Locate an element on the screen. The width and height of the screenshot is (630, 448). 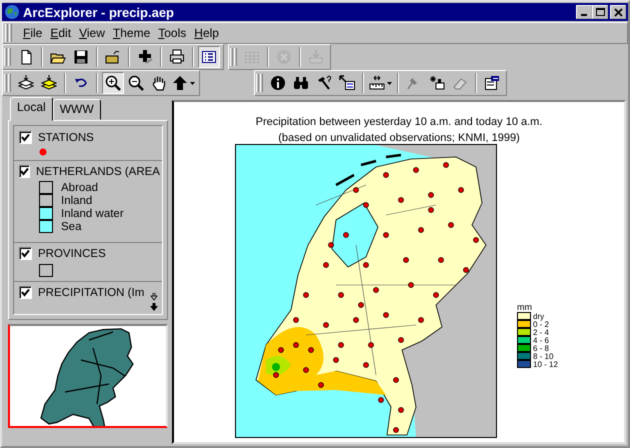
legend-label: 2 - 4 is located at coordinates (541, 332).